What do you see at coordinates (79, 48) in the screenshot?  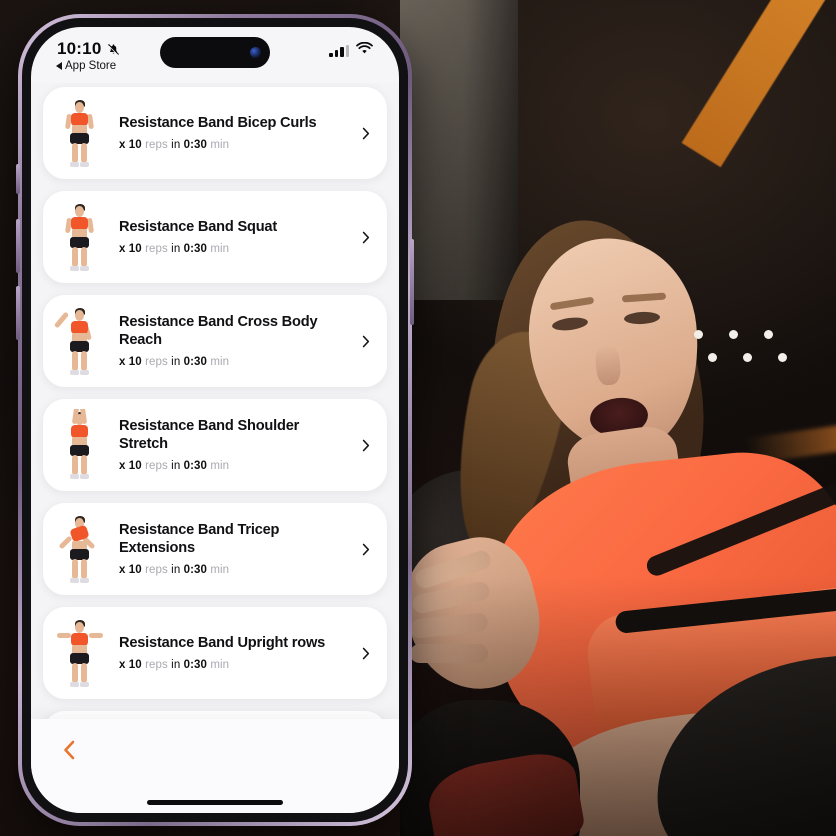 I see `status-time: 10:10` at bounding box center [79, 48].